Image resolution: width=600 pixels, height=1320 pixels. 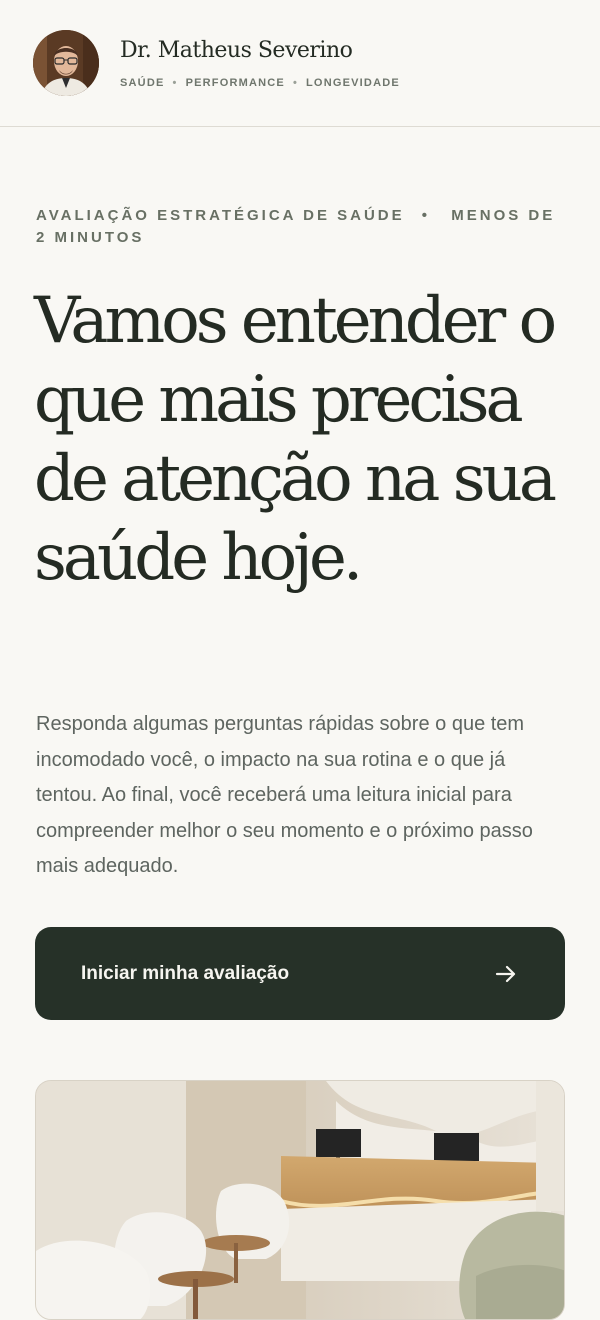 I want to click on eyebrow-title: AVALIAÇÃO ESTRATÉGICA DE SAÚDE, so click(x=220, y=215).